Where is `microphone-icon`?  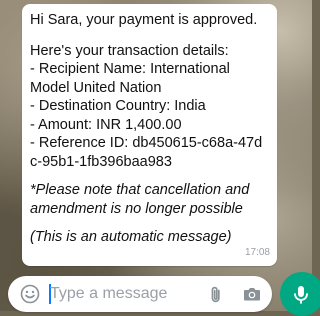 microphone-icon is located at coordinates (301, 295).